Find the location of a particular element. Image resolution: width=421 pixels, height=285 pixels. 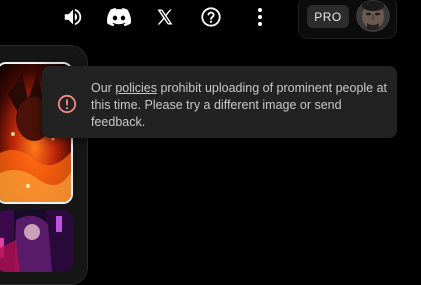

speaker-icon is located at coordinates (73, 17).